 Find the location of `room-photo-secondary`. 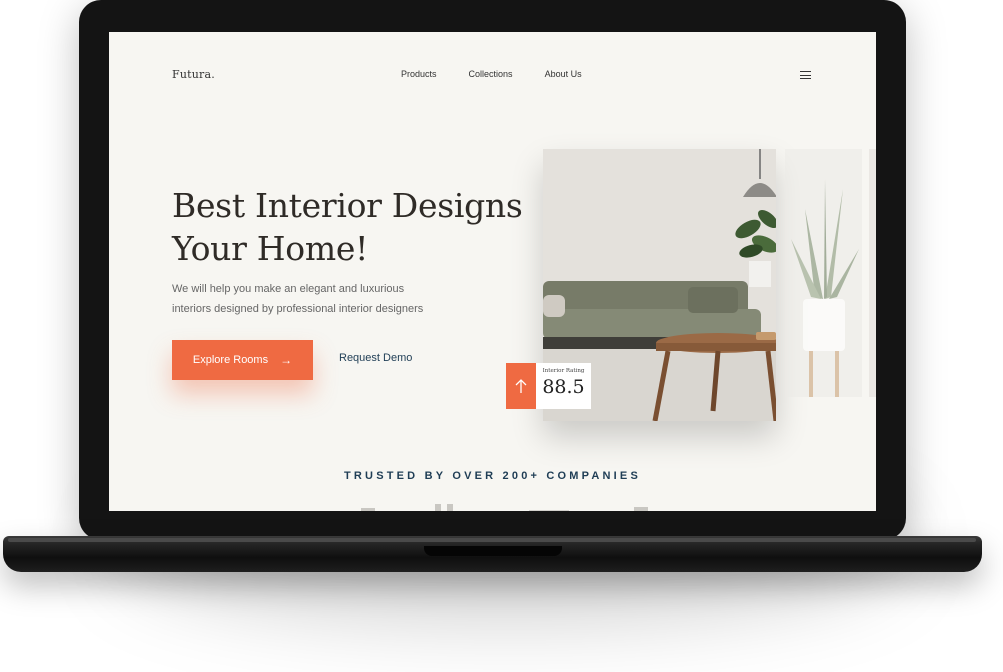

room-photo-secondary is located at coordinates (823, 273).